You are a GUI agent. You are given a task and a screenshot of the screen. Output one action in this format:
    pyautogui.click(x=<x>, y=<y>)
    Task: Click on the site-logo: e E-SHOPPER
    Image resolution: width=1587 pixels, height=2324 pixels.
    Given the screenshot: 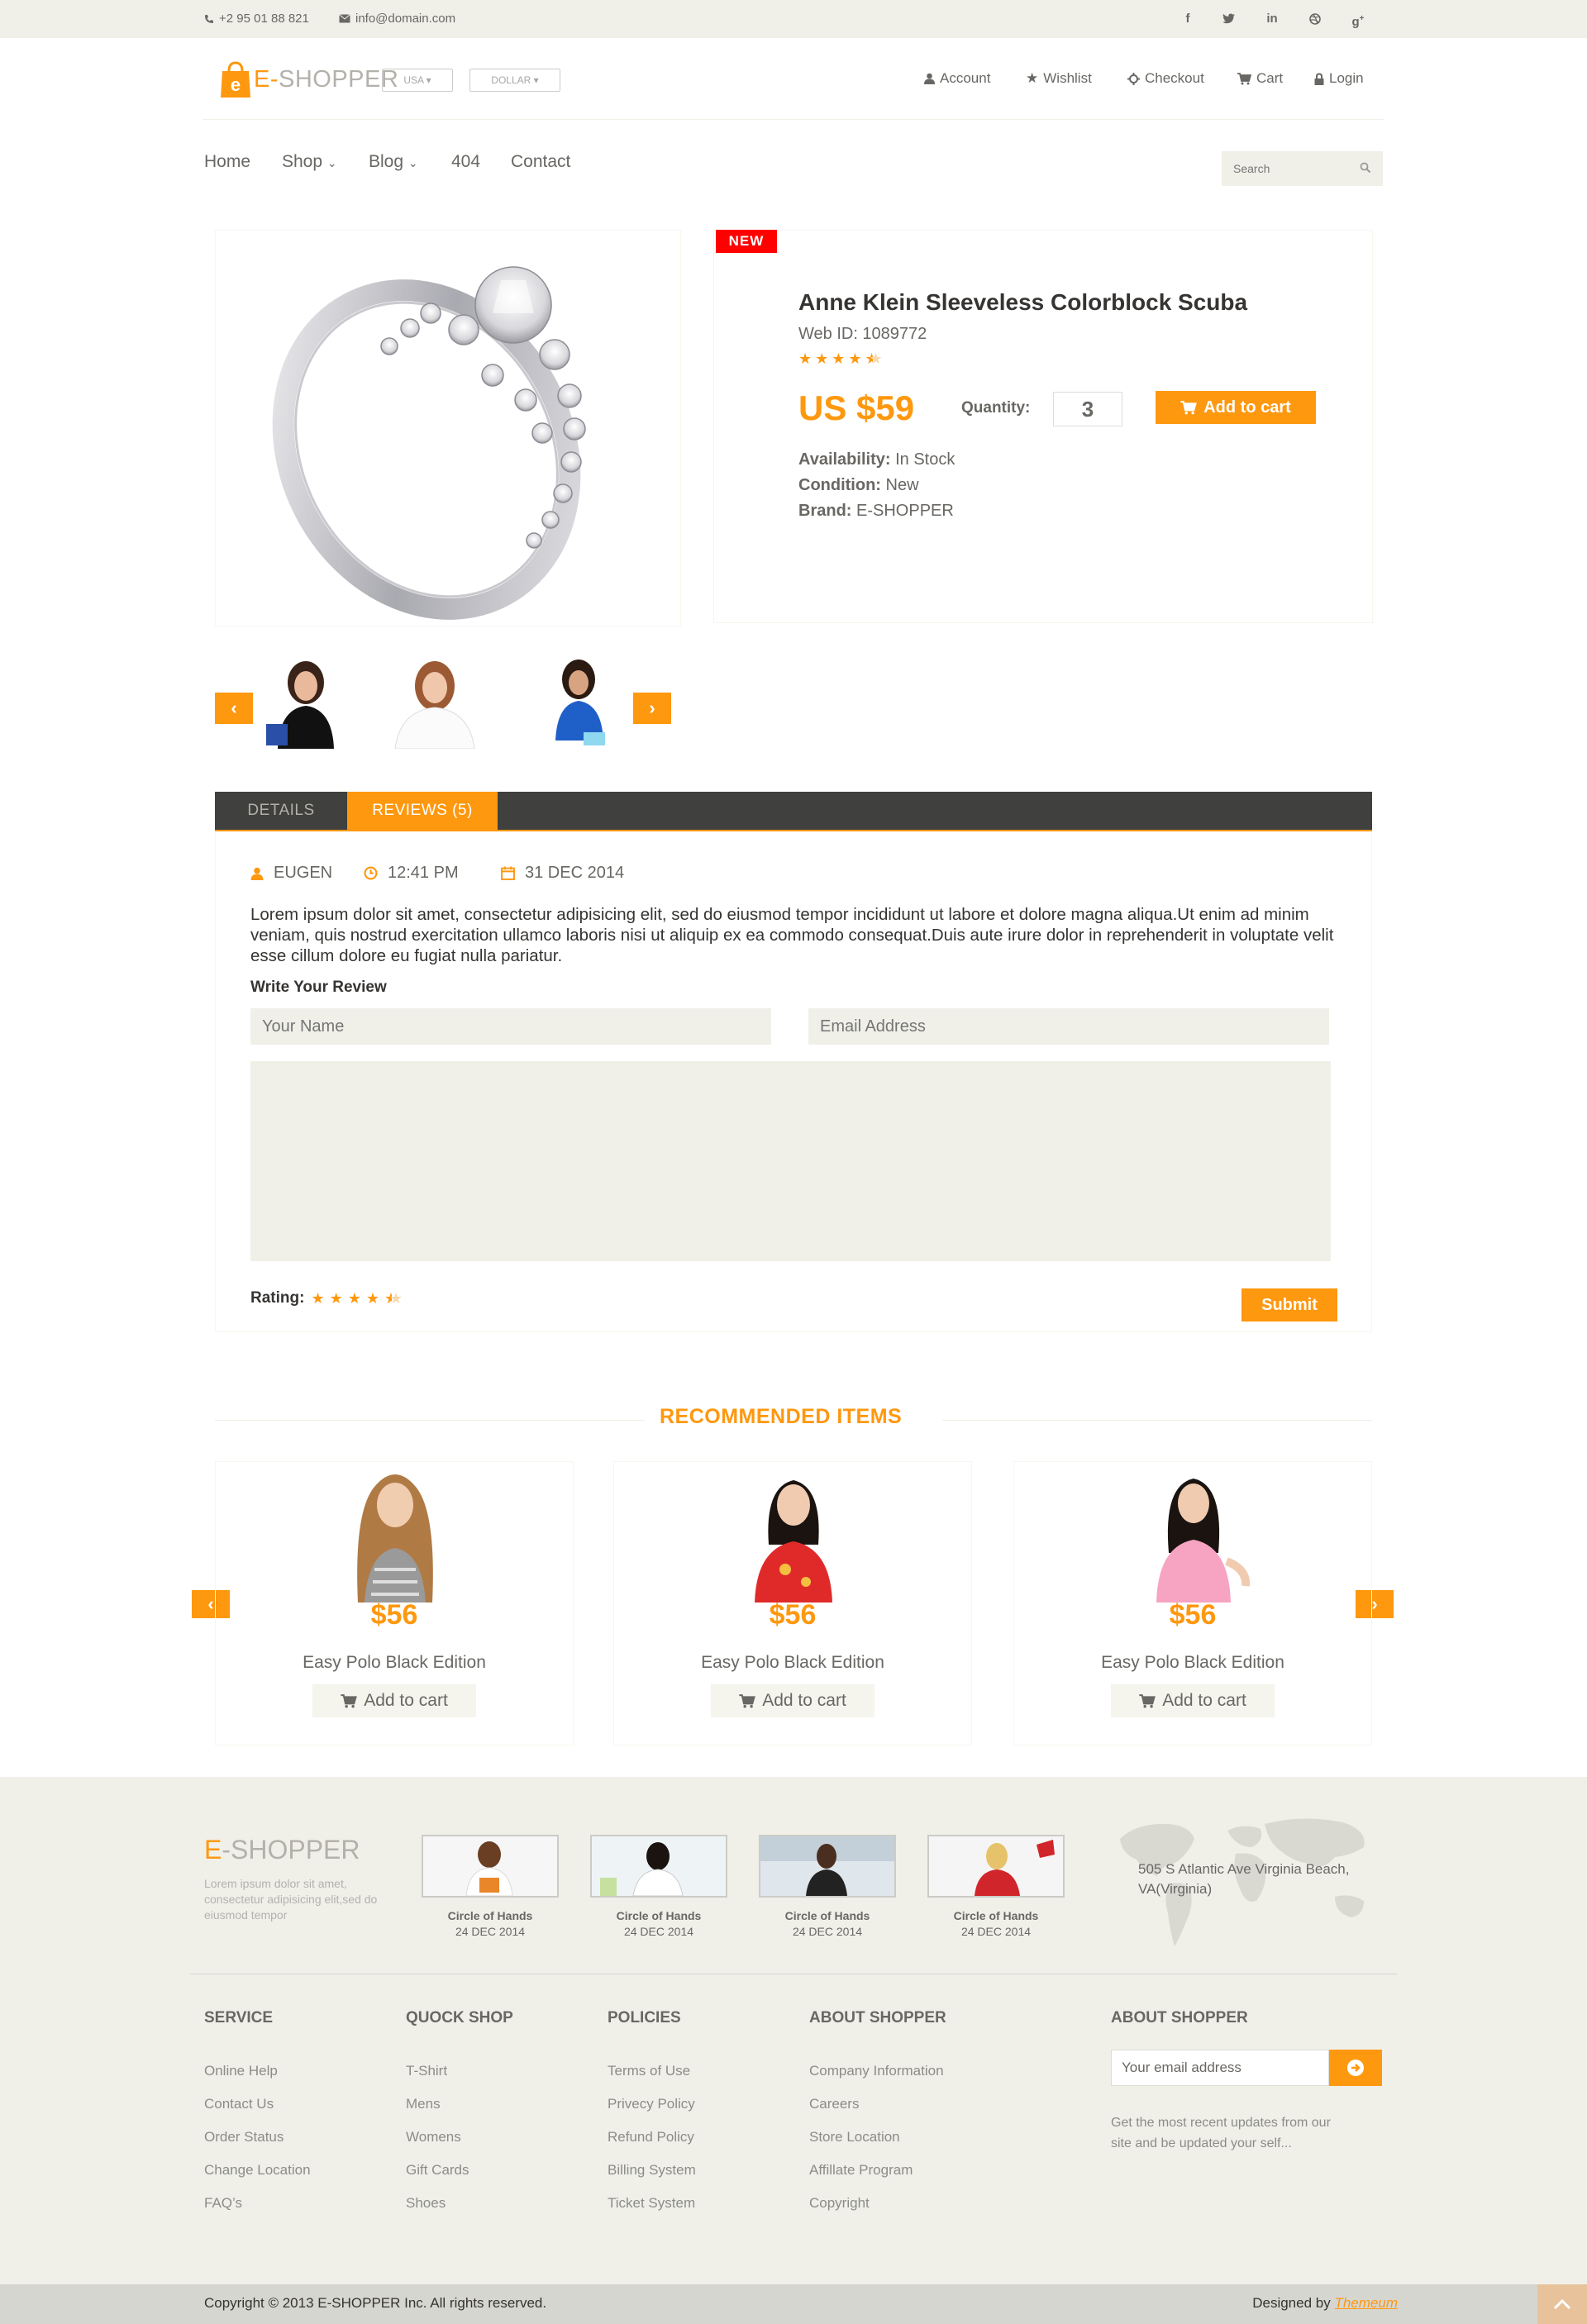 What is the action you would take?
    pyautogui.click(x=308, y=79)
    